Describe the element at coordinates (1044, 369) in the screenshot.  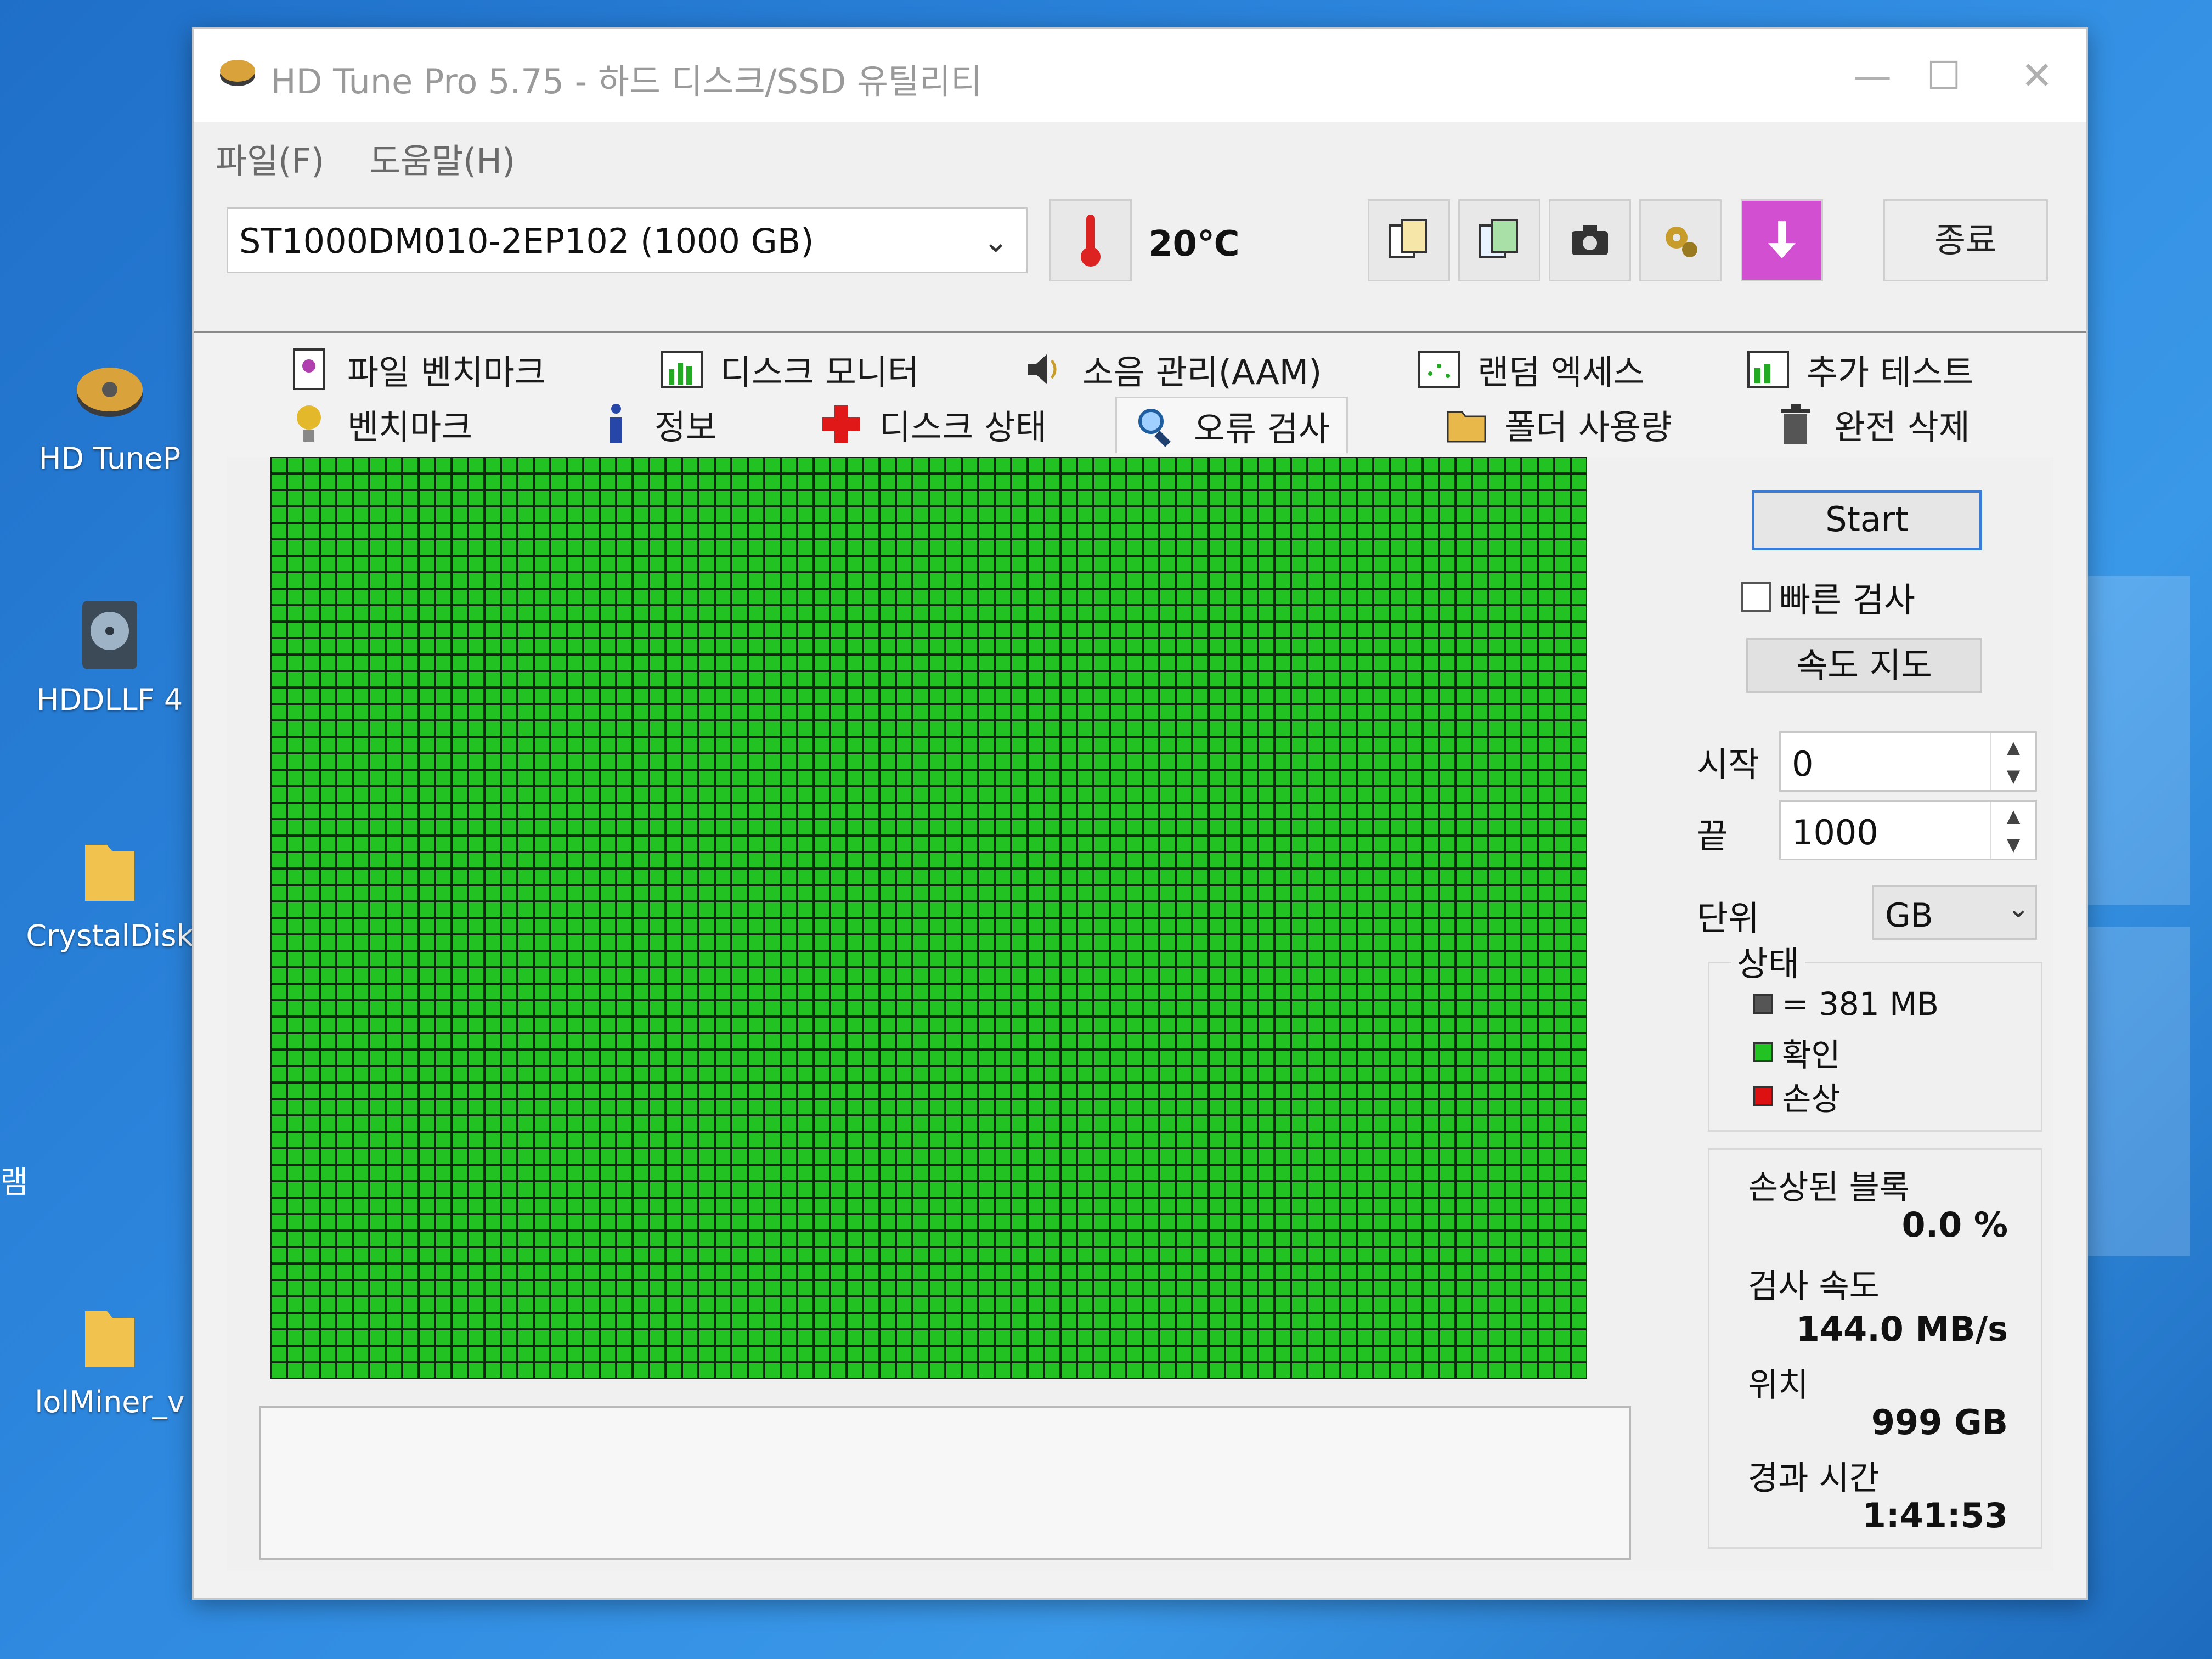
I see `speaker-icon` at that location.